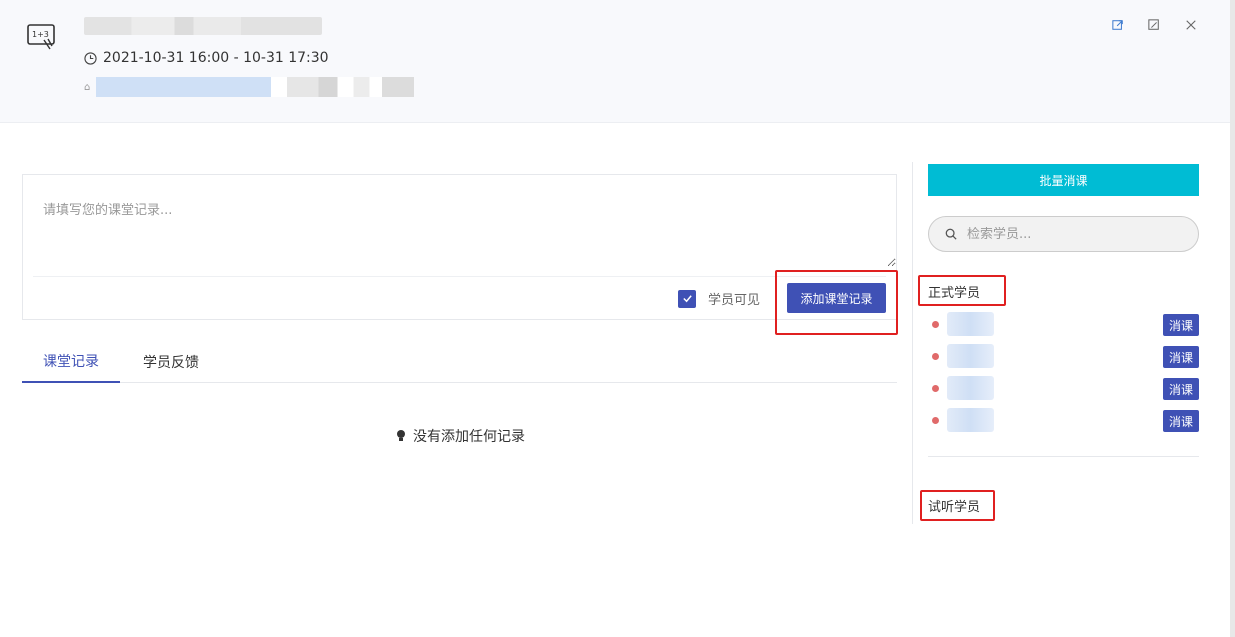  What do you see at coordinates (401, 435) in the screenshot?
I see `lightbulb-icon` at bounding box center [401, 435].